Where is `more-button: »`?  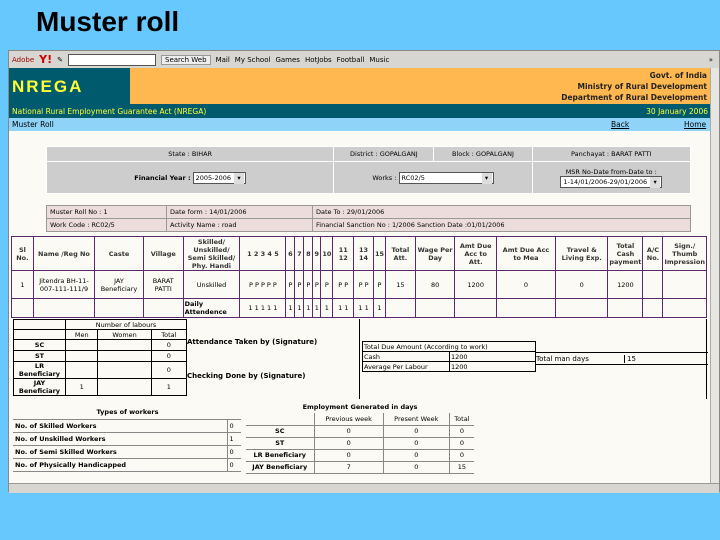
more-button: » is located at coordinates (711, 60).